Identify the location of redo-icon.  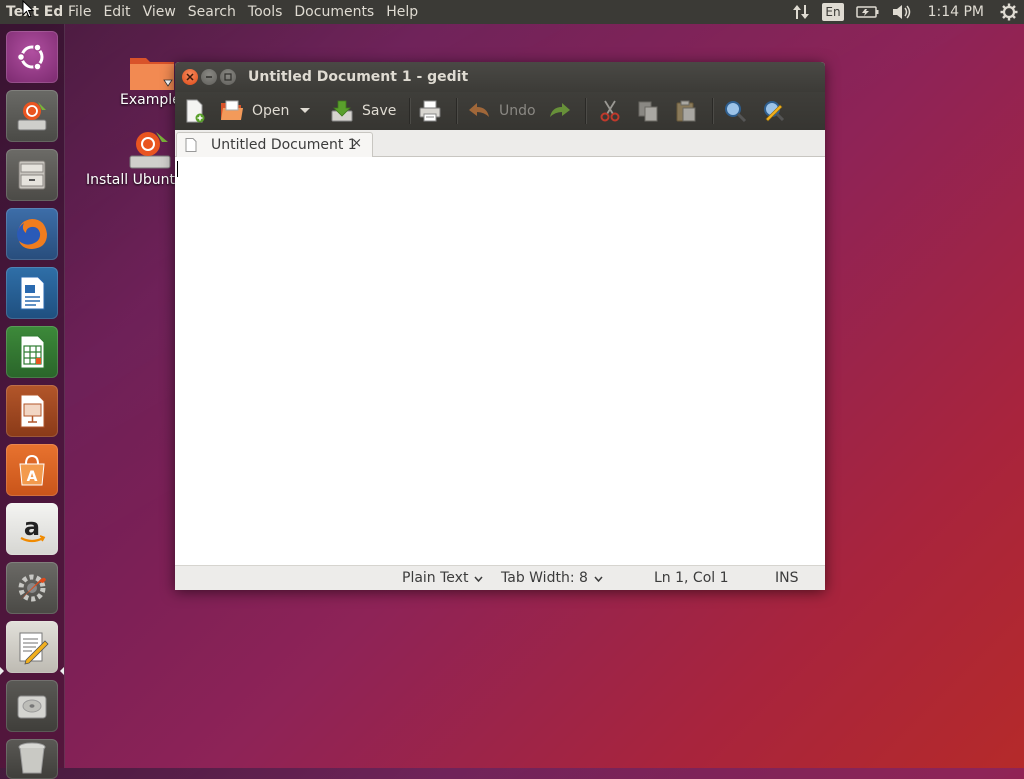
(560, 110).